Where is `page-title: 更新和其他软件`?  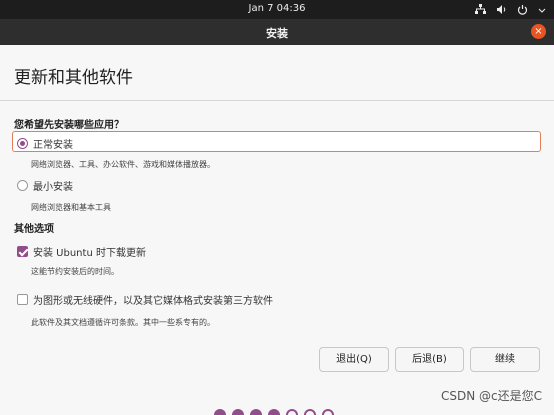
page-title: 更新和其他软件 is located at coordinates (73, 78).